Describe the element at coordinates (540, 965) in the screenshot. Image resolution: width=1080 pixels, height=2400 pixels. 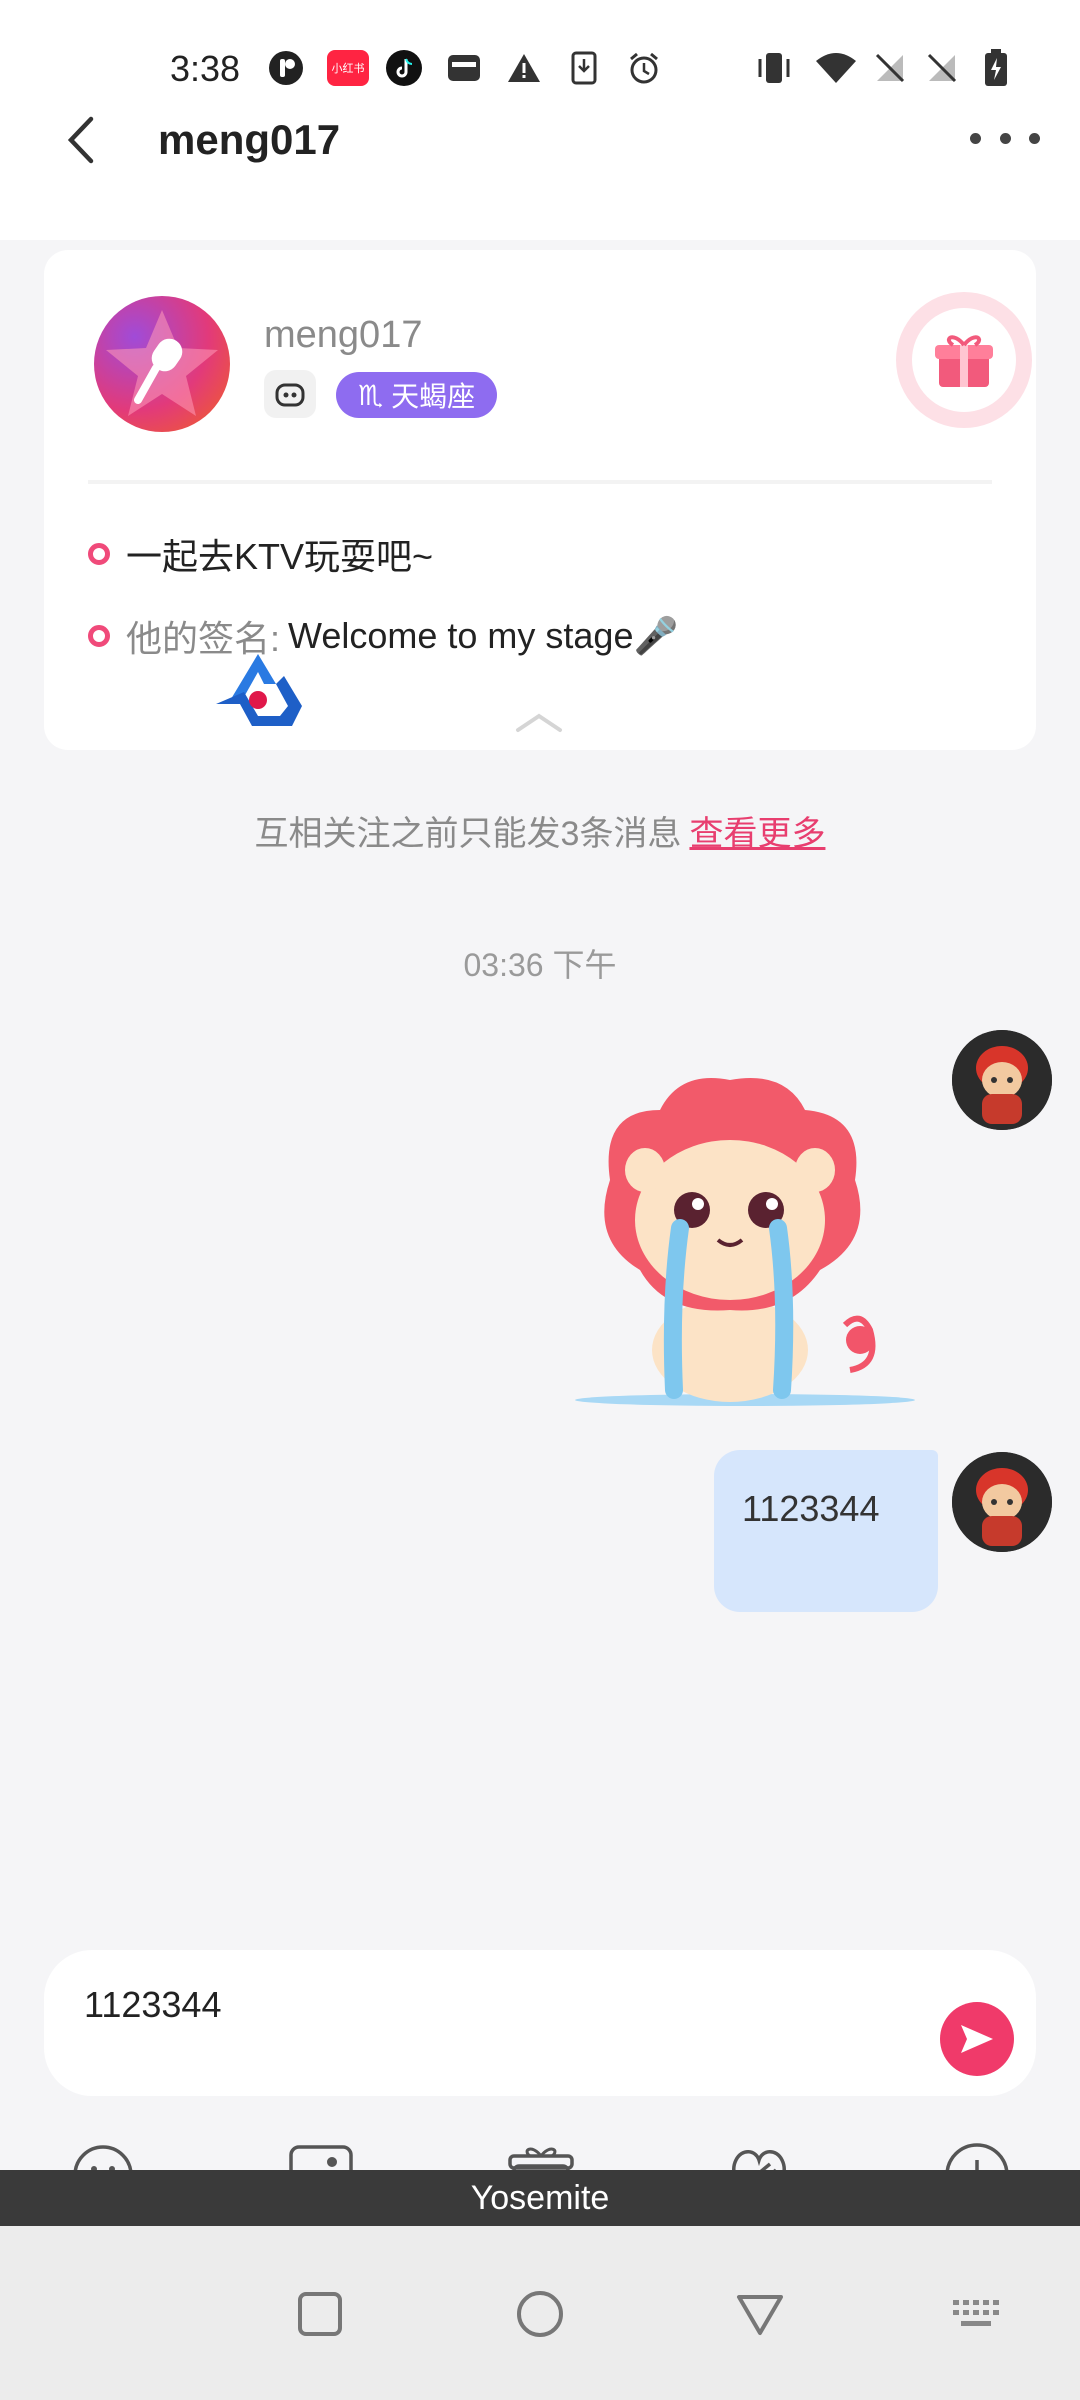
I see `time-separator: 03:36 下午` at that location.